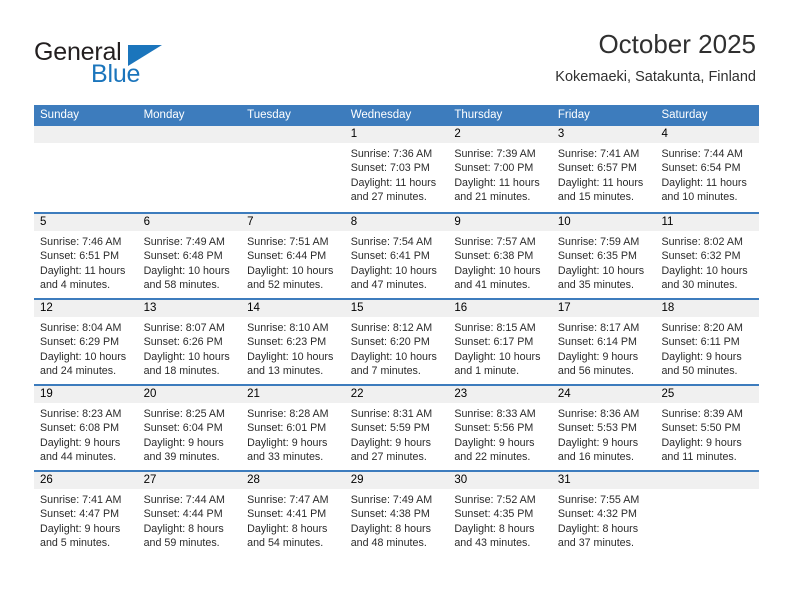 The image size is (792, 612). Describe the element at coordinates (81, 328) in the screenshot. I see `sunrise-text: Sunrise: 8:04 AM` at that location.